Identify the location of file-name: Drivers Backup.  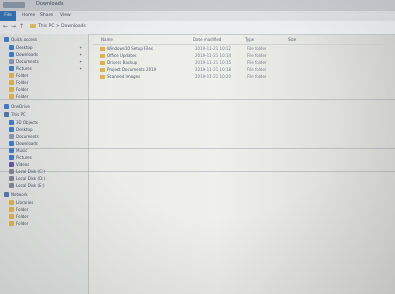
(122, 62).